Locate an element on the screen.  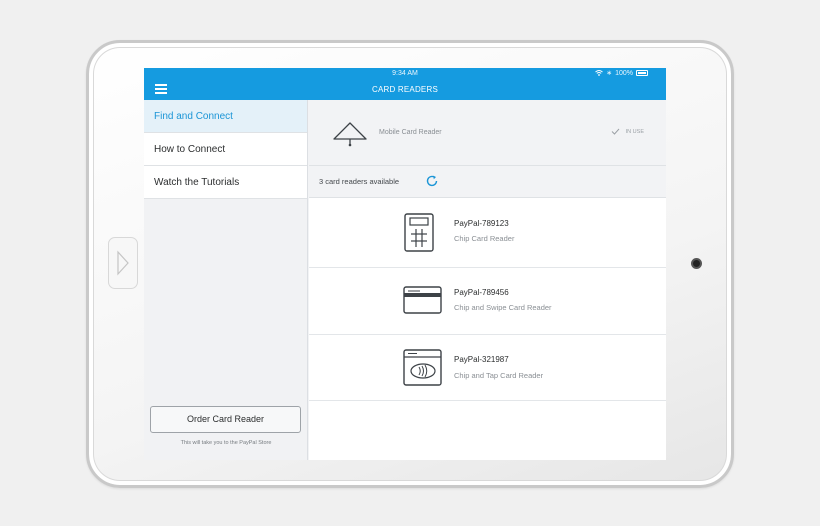
reader-type: Chip and Tap Card Reader is located at coordinates (499, 375).